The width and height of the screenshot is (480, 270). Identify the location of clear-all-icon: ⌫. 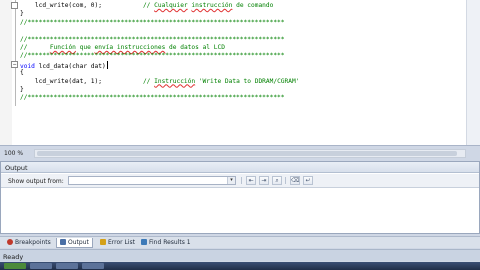
(295, 180).